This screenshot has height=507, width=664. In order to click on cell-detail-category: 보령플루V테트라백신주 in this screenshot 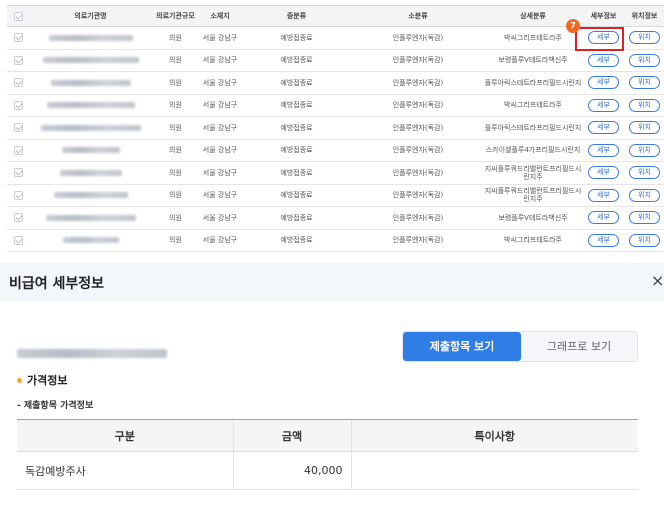, I will do `click(533, 218)`.